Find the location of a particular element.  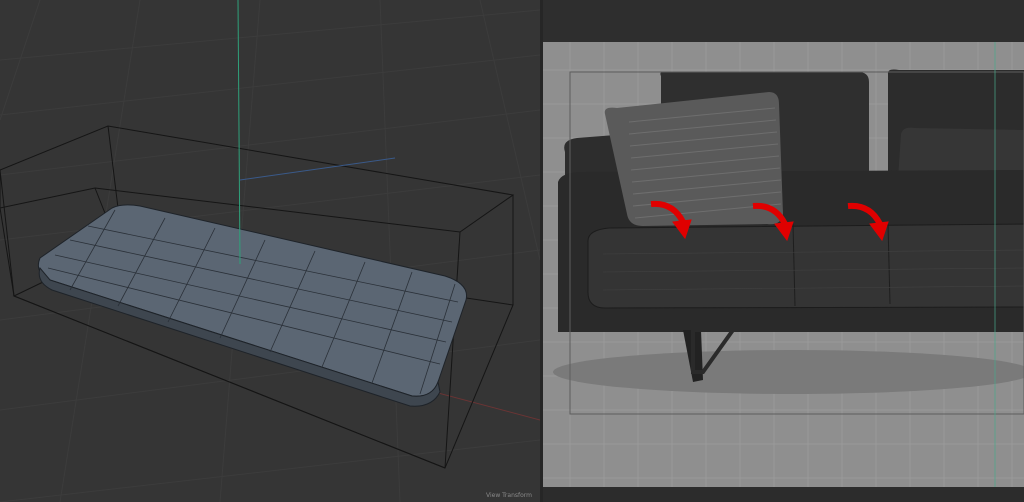

viewport-hud-text: View Transform is located at coordinates (509, 495).